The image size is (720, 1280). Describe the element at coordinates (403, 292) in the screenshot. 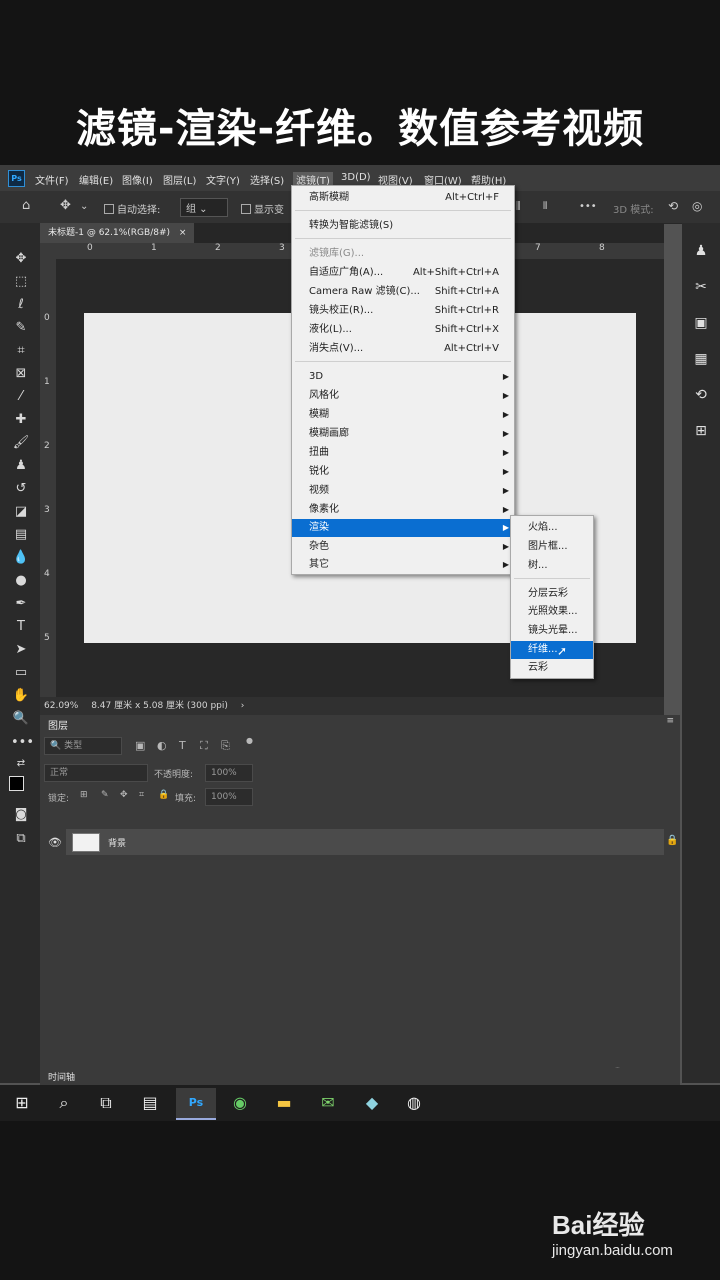

I see `menu-item-camera-raw: Camera Raw 滤镜(C)... Shift+Ctrl+A` at that location.